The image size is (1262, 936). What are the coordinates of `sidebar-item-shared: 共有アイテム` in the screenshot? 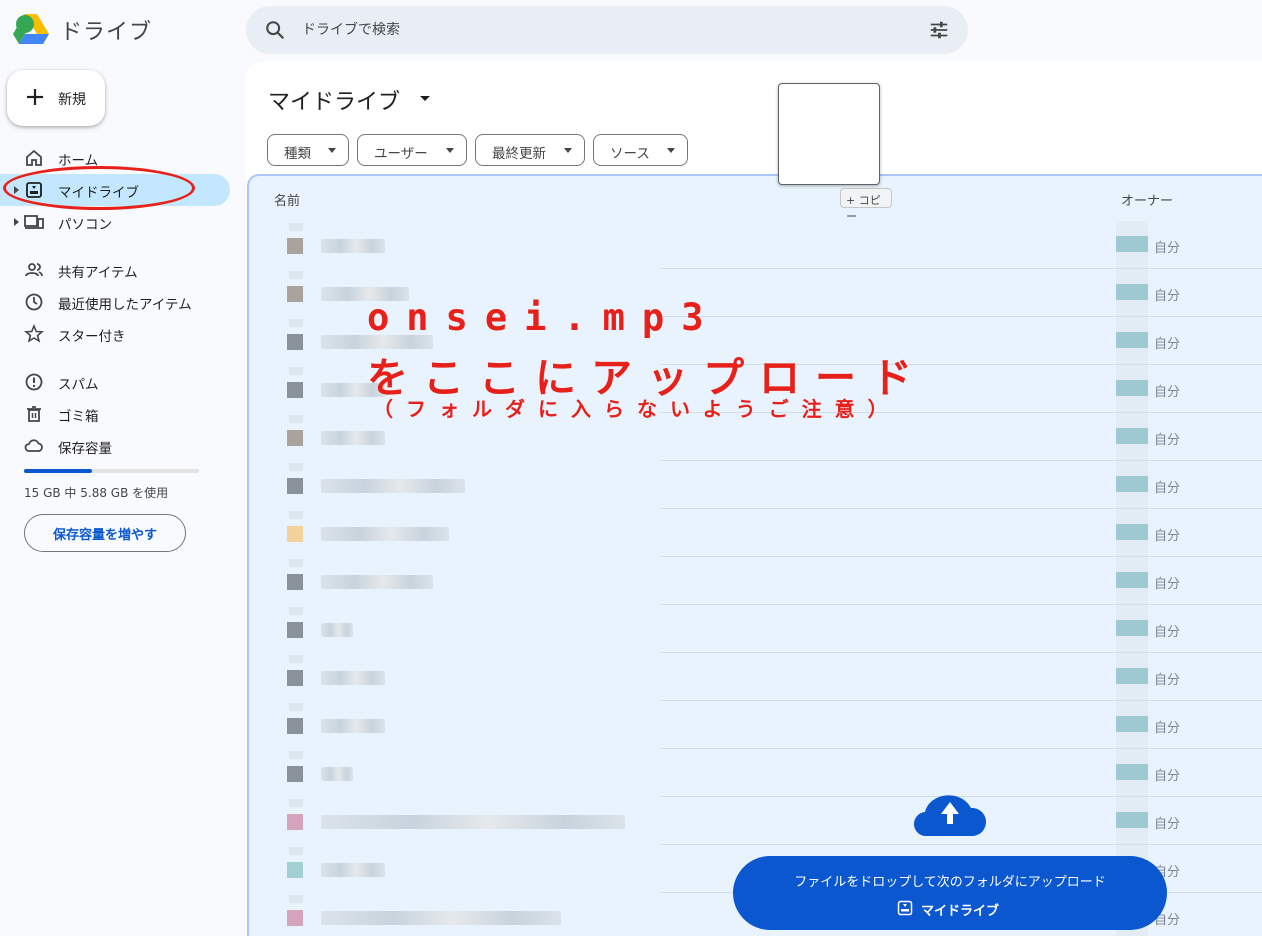 It's located at (115, 270).